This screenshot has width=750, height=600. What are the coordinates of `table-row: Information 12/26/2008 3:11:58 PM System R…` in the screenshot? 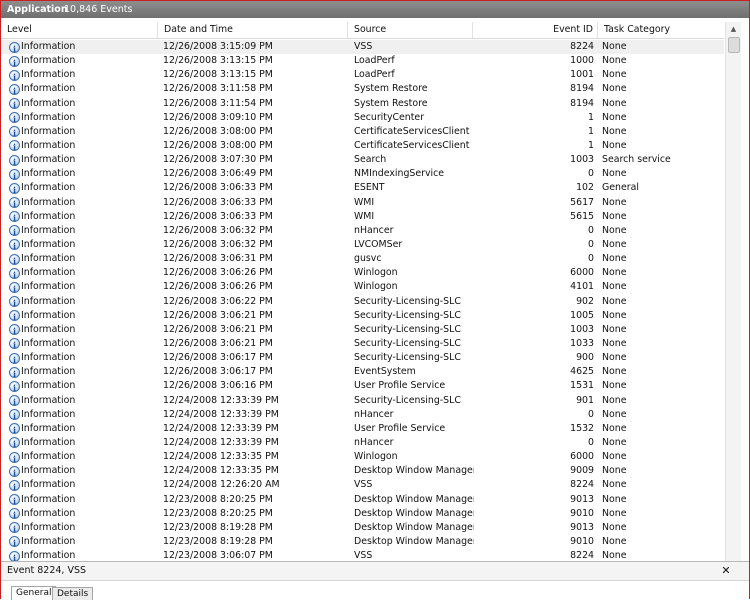 It's located at (362, 90).